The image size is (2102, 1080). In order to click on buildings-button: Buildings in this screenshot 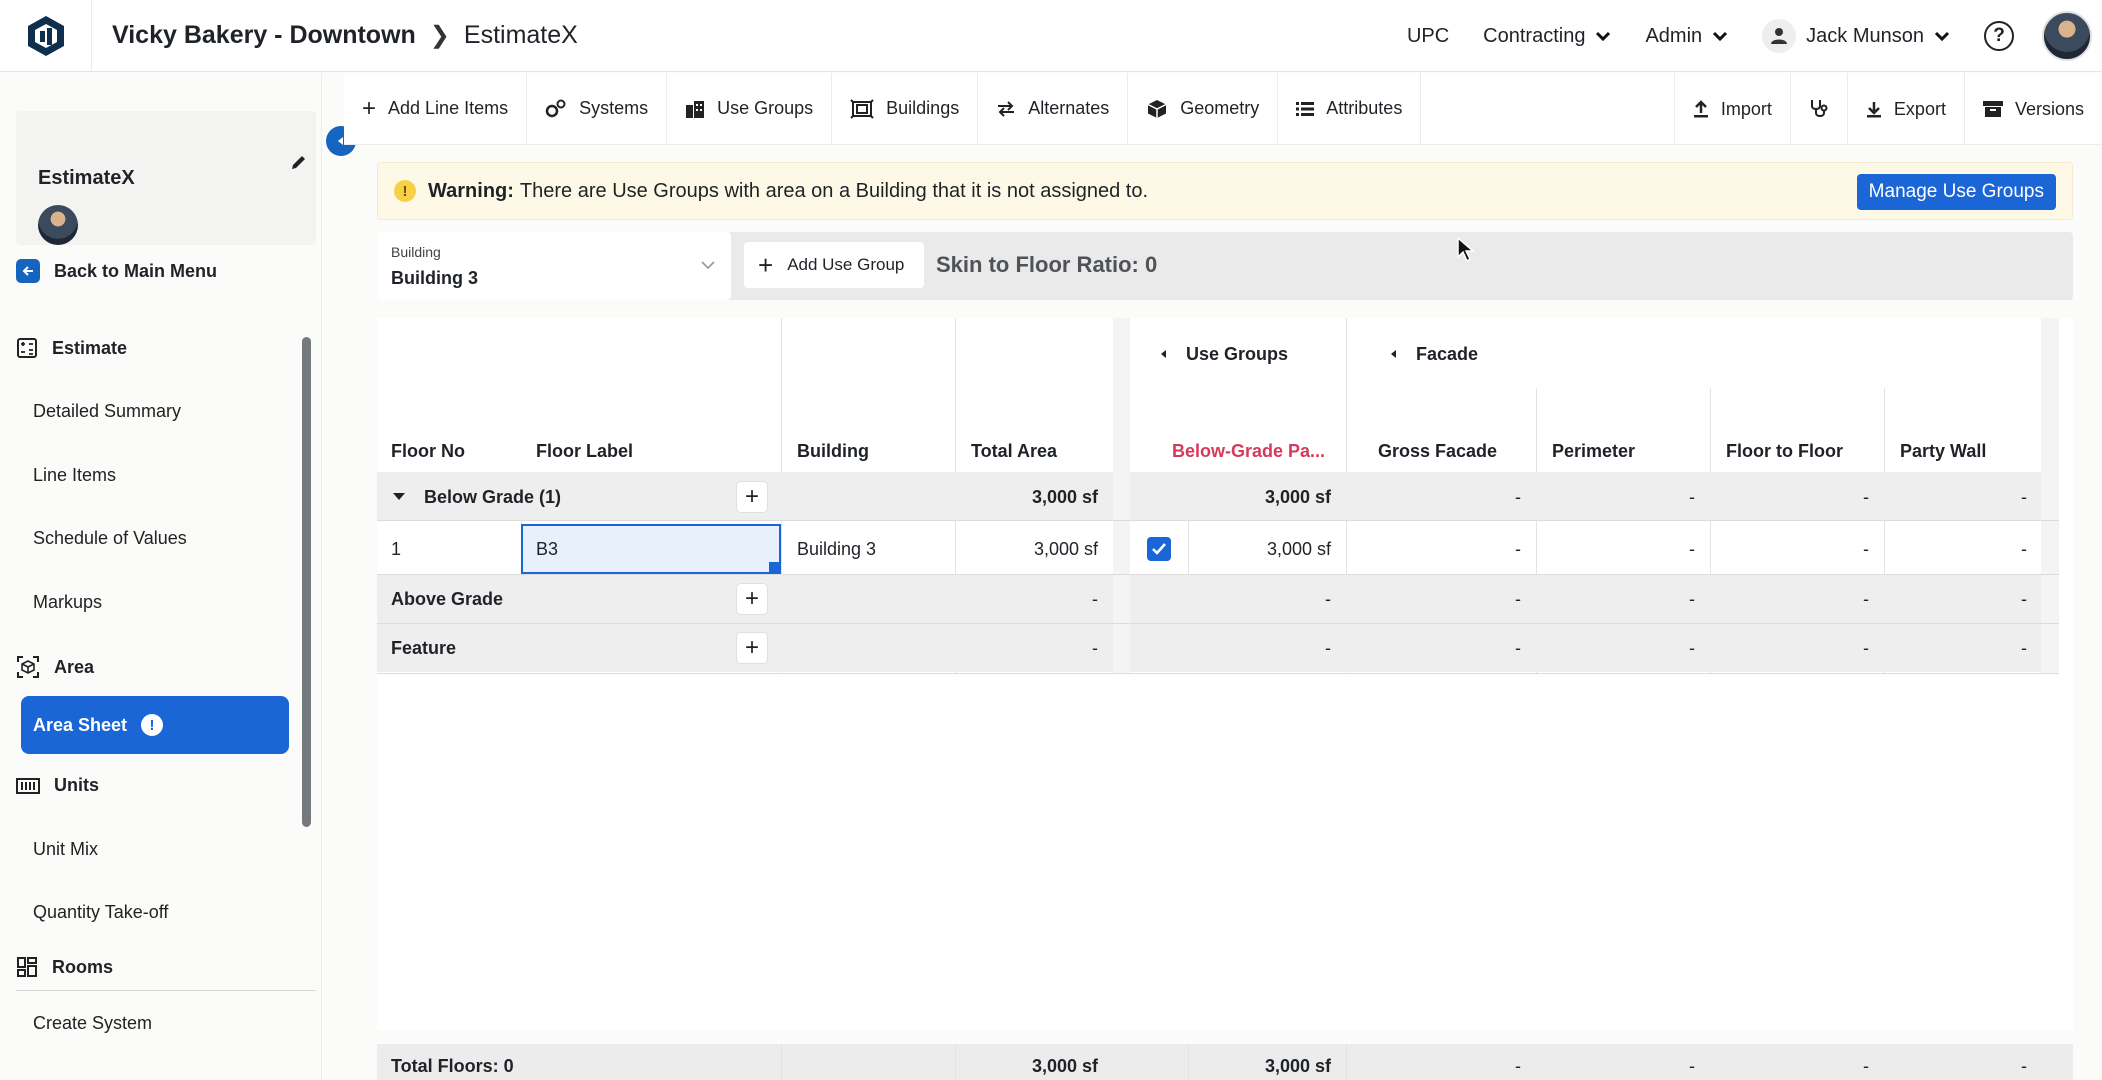, I will do `click(905, 108)`.